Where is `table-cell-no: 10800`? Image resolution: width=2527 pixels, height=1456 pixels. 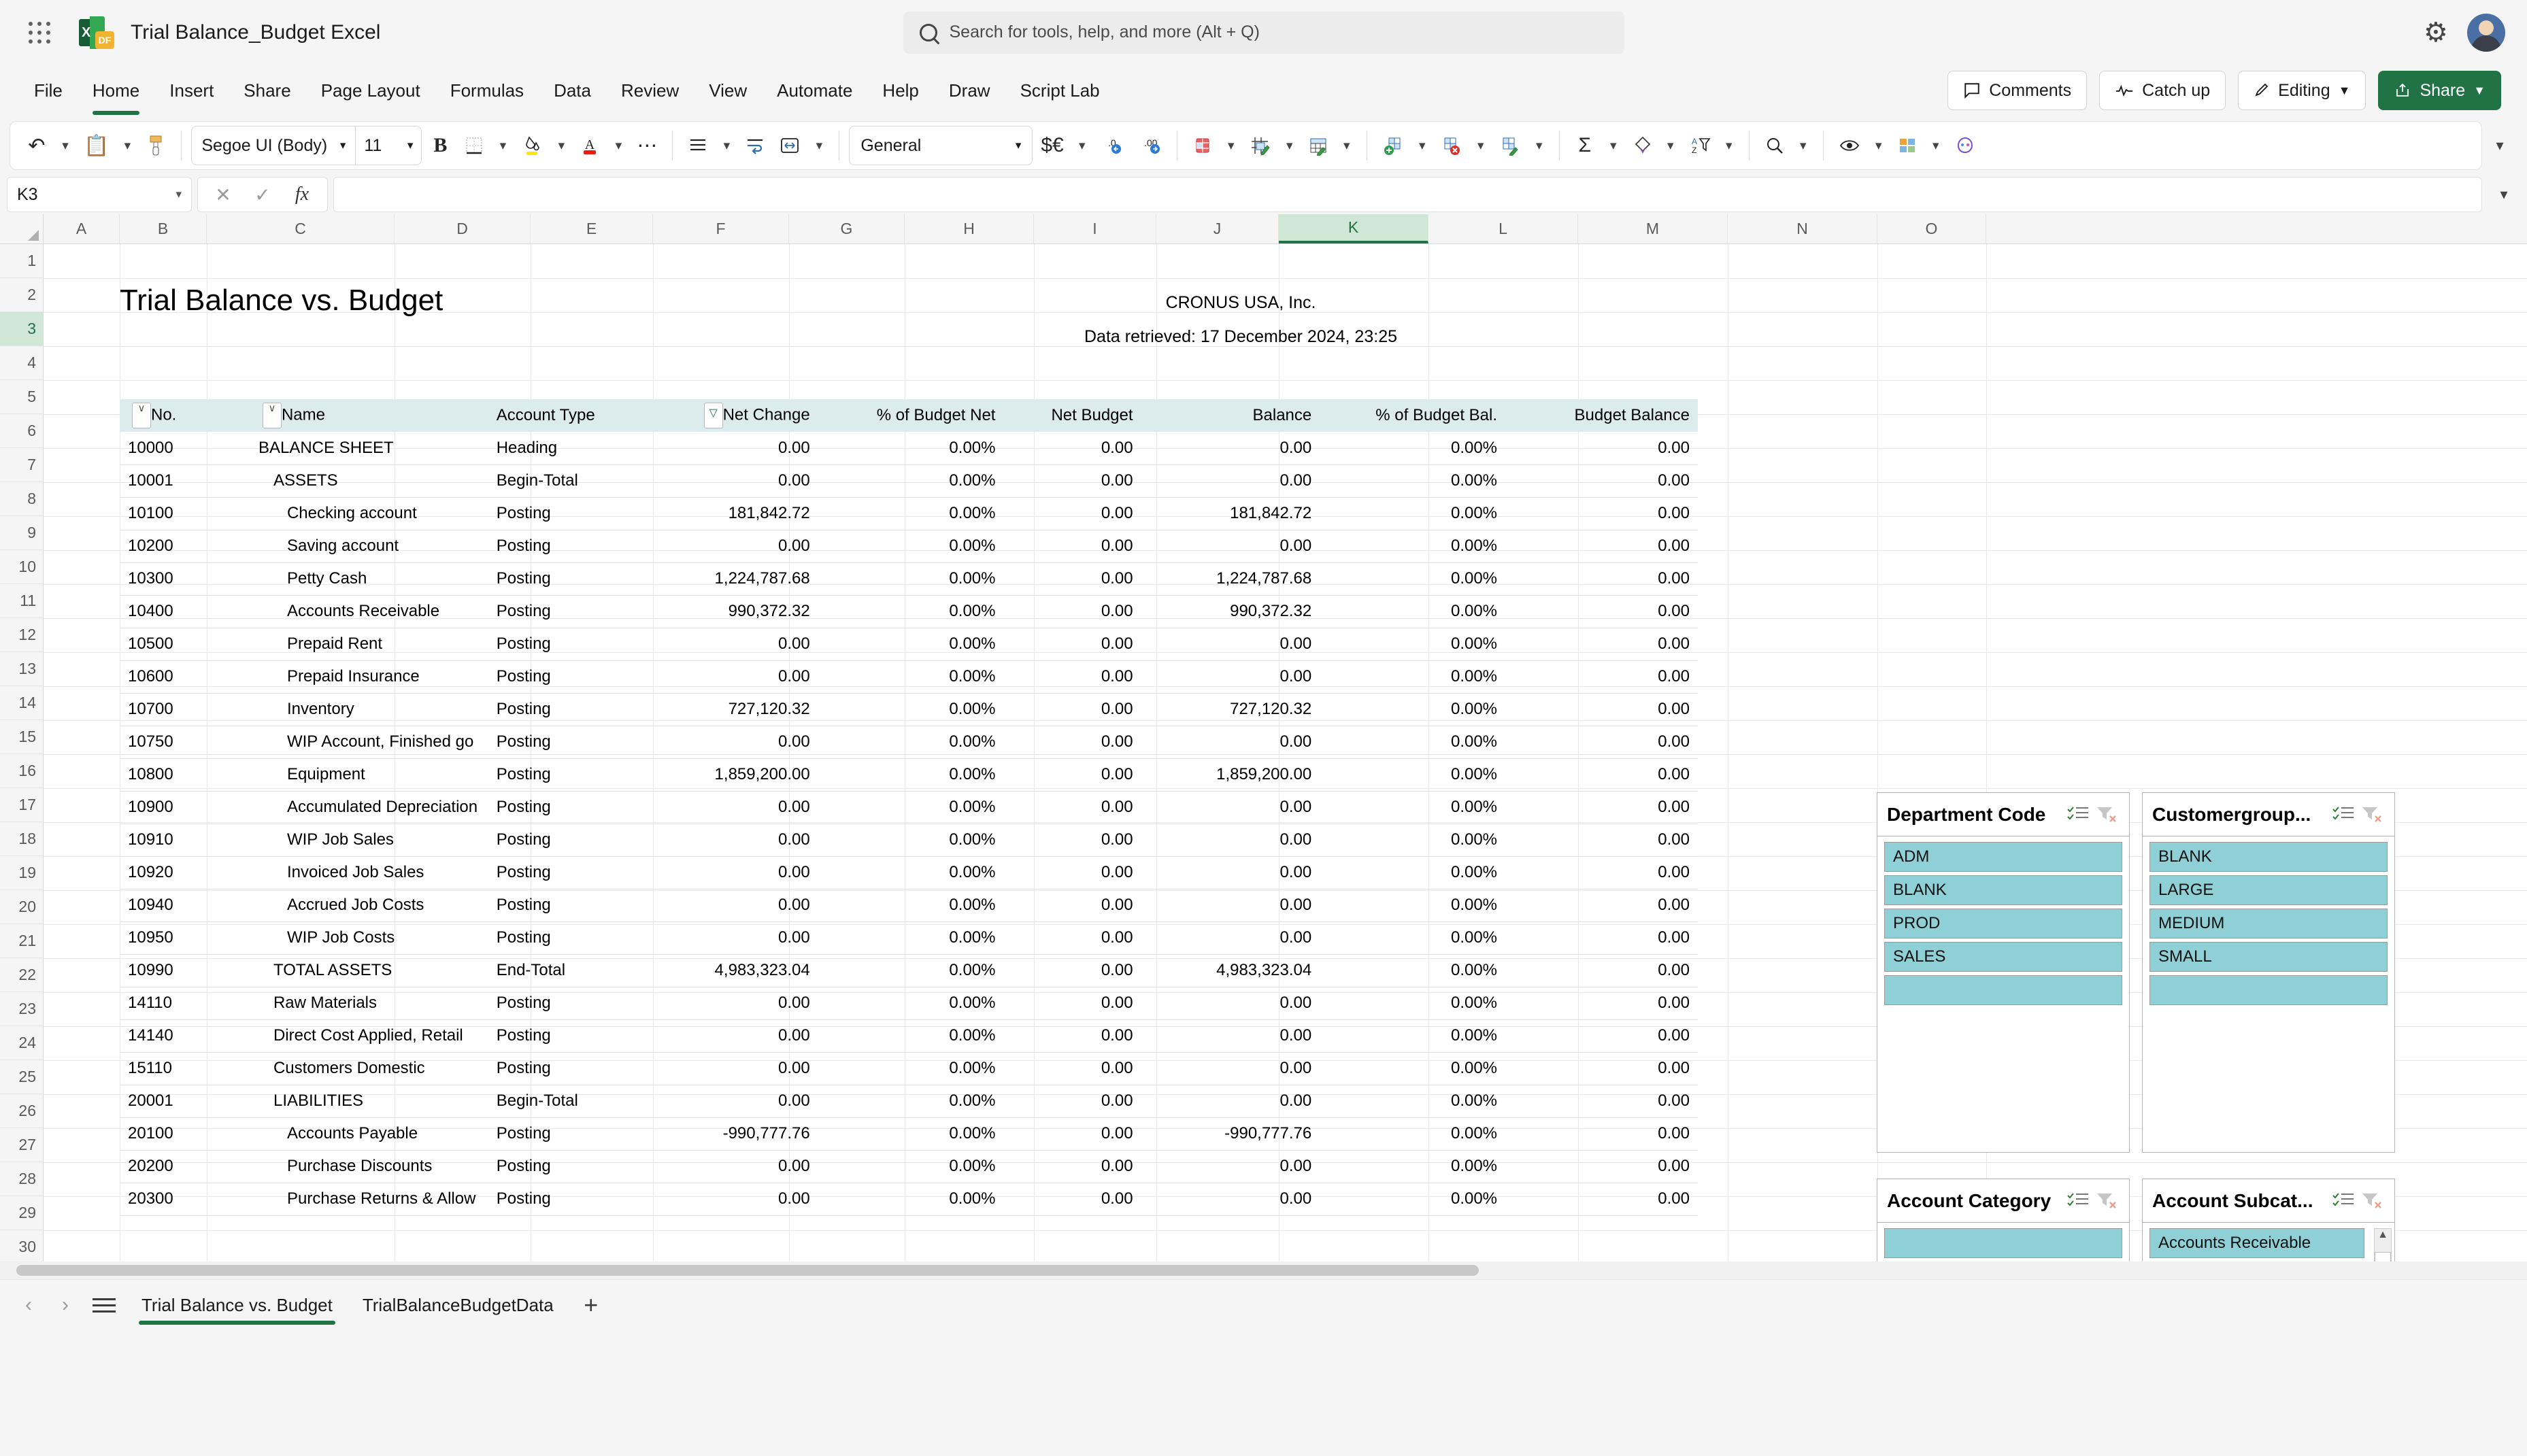 table-cell-no: 10800 is located at coordinates (185, 775).